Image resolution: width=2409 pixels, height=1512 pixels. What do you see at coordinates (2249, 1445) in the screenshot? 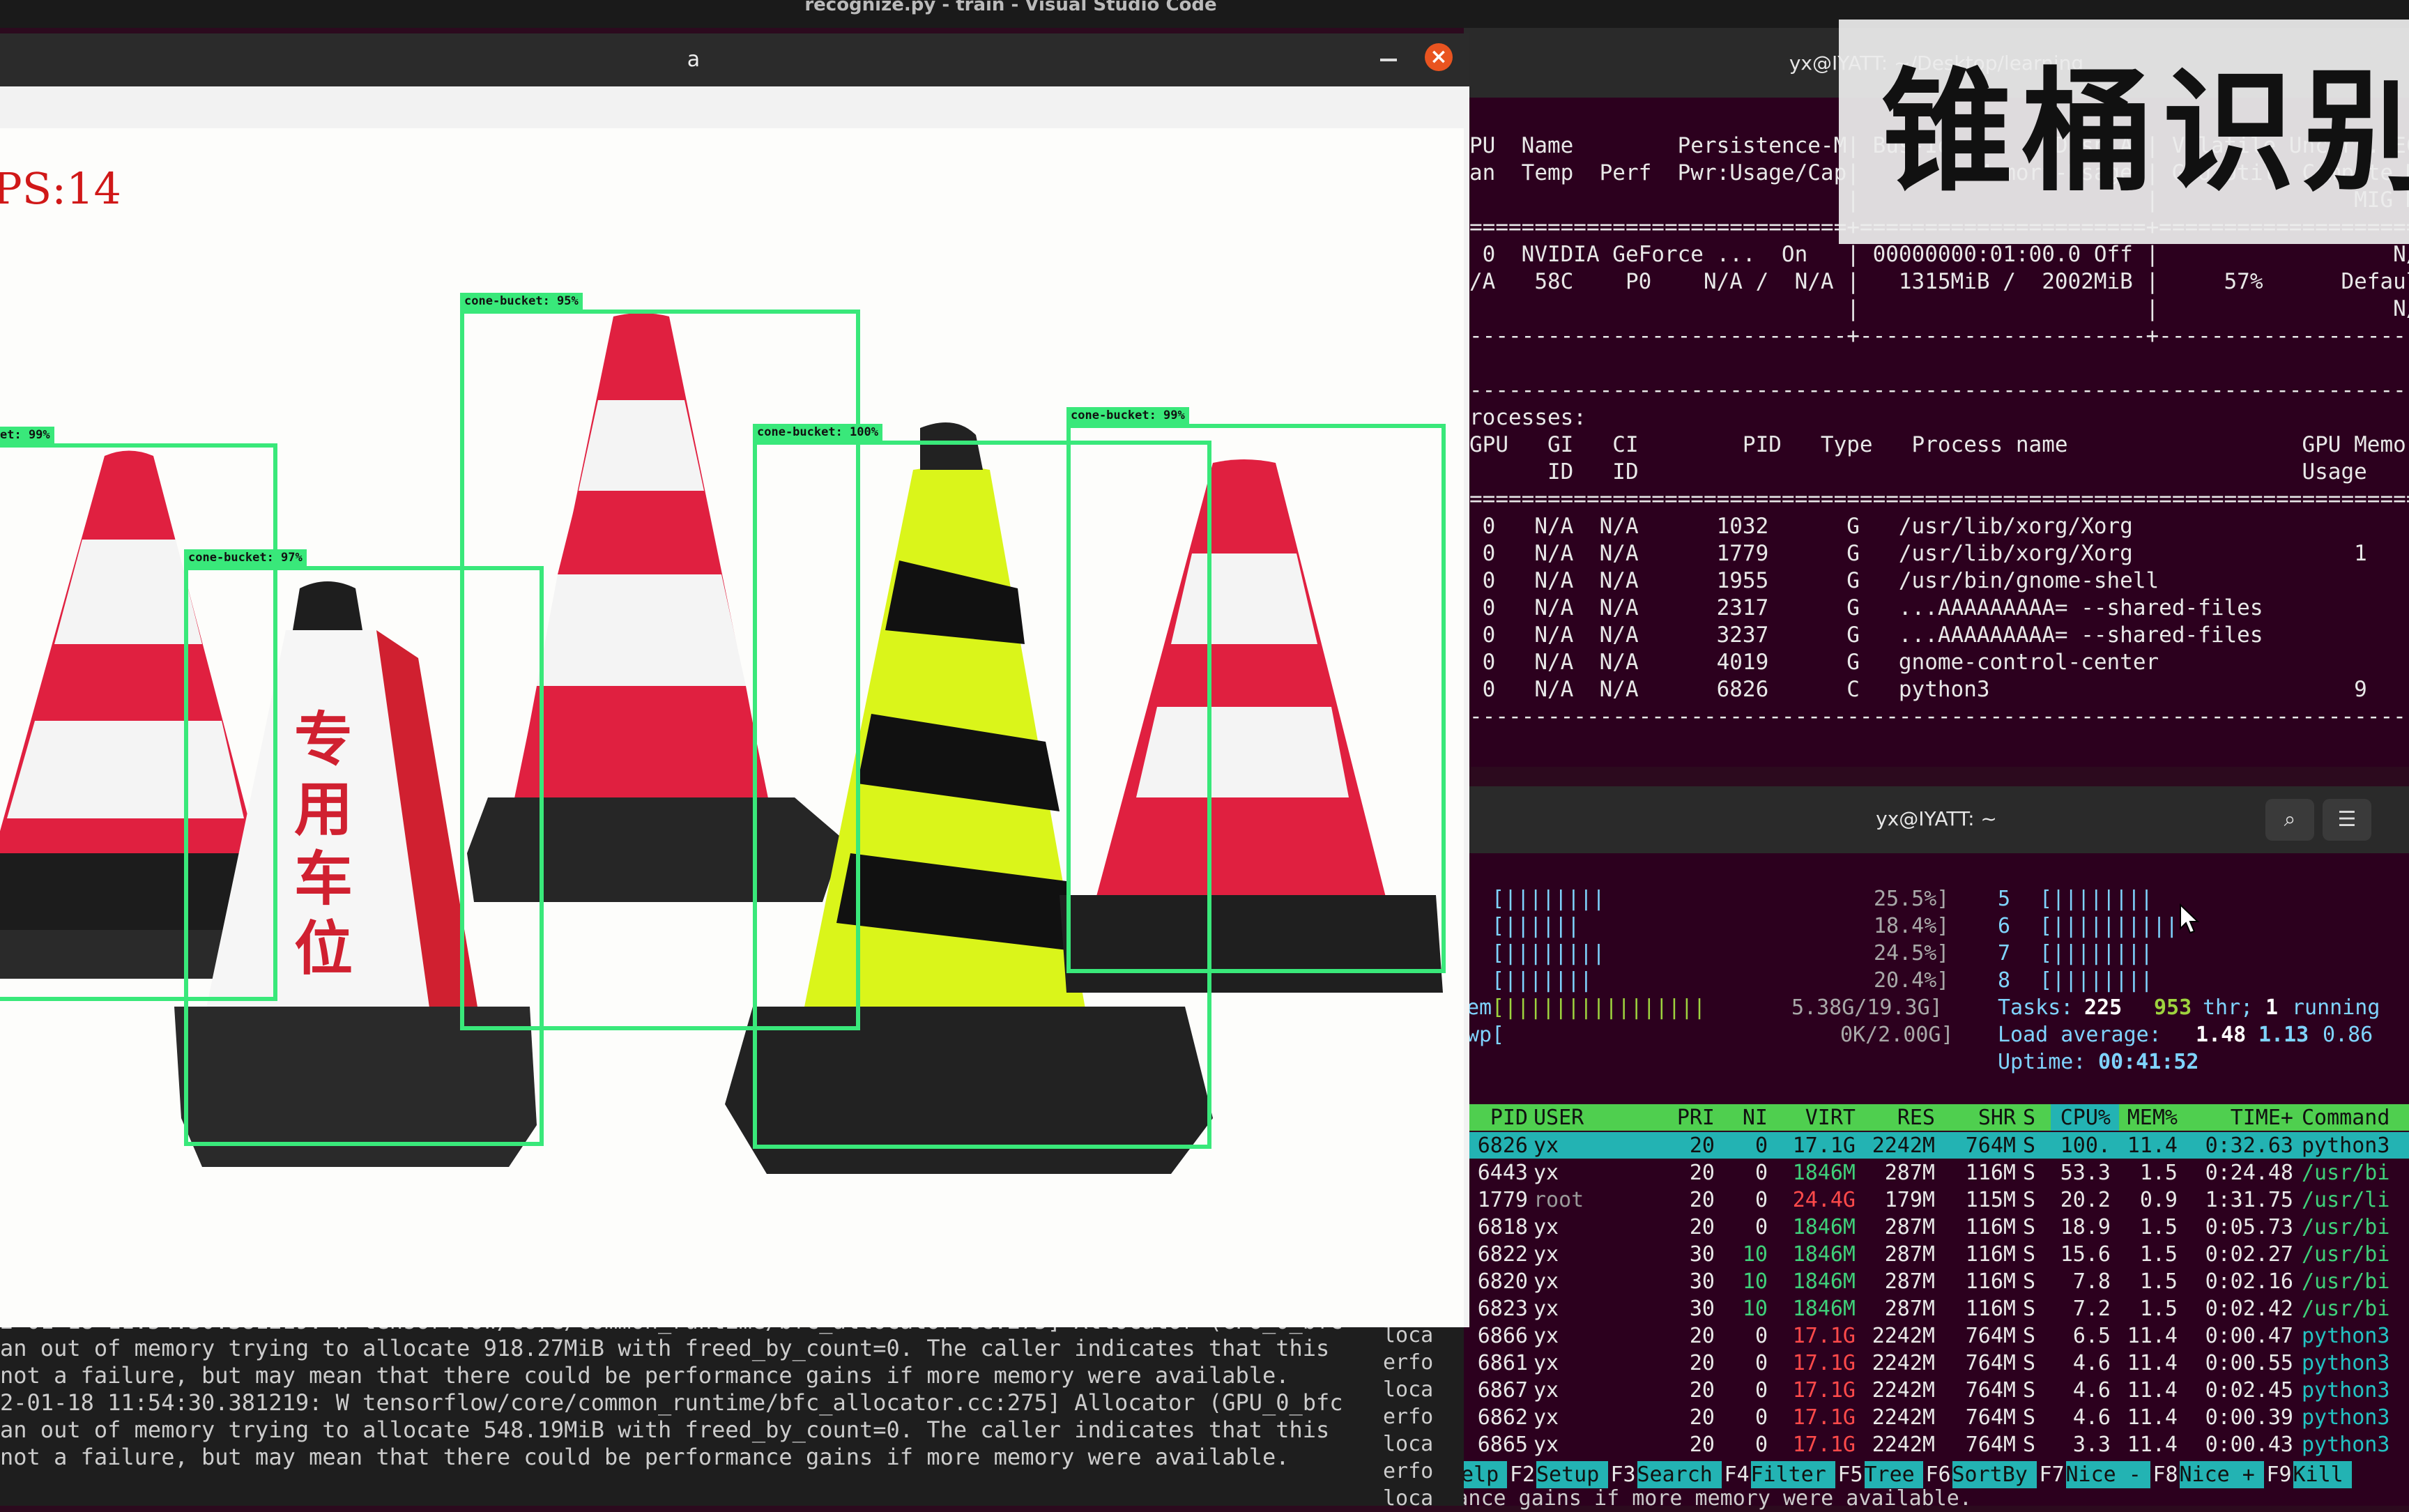
I see `htop-cell: 0:00.43` at bounding box center [2249, 1445].